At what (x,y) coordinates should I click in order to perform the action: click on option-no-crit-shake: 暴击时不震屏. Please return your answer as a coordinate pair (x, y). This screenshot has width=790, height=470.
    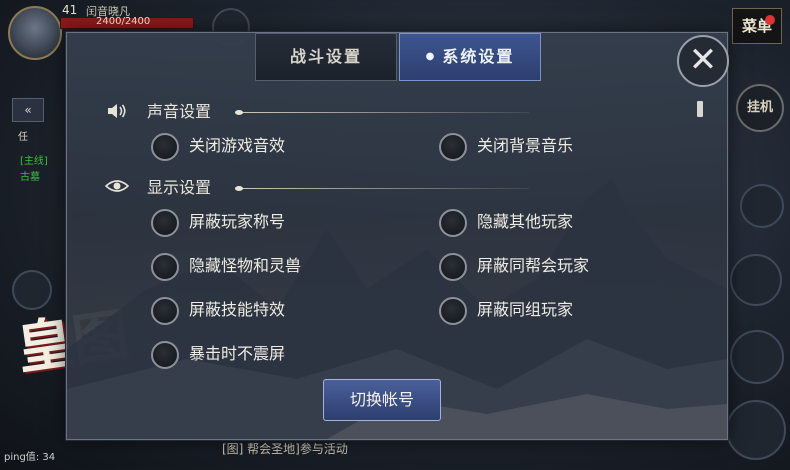
    Looking at the image, I should click on (251, 355).